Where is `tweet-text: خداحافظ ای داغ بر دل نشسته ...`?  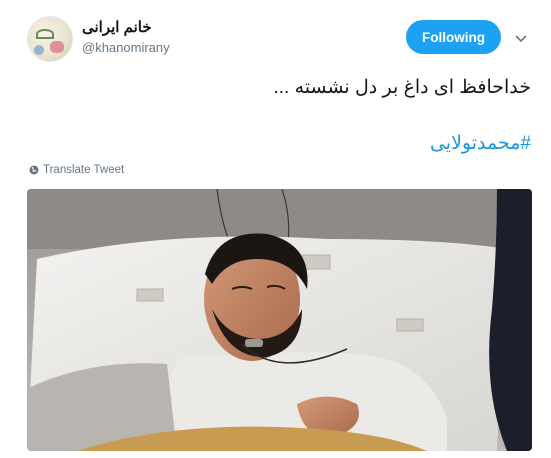 tweet-text: خداحافظ ای داغ بر دل نشسته ... is located at coordinates (402, 87).